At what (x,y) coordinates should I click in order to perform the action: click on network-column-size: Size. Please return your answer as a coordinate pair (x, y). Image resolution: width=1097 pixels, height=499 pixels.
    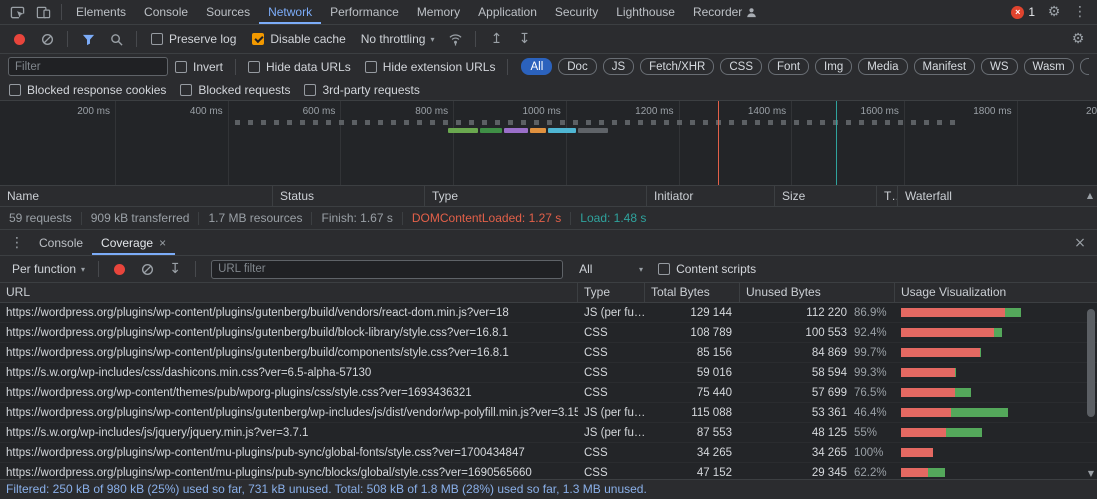
    Looking at the image, I should click on (826, 196).